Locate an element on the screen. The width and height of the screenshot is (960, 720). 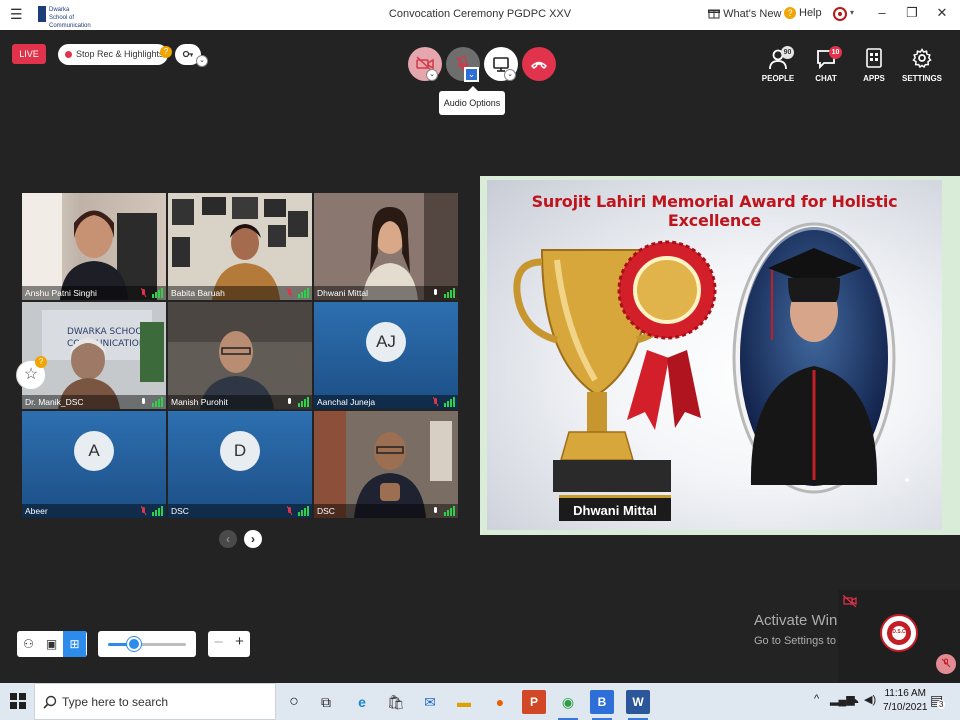
apps-icon is located at coordinates (874, 58).